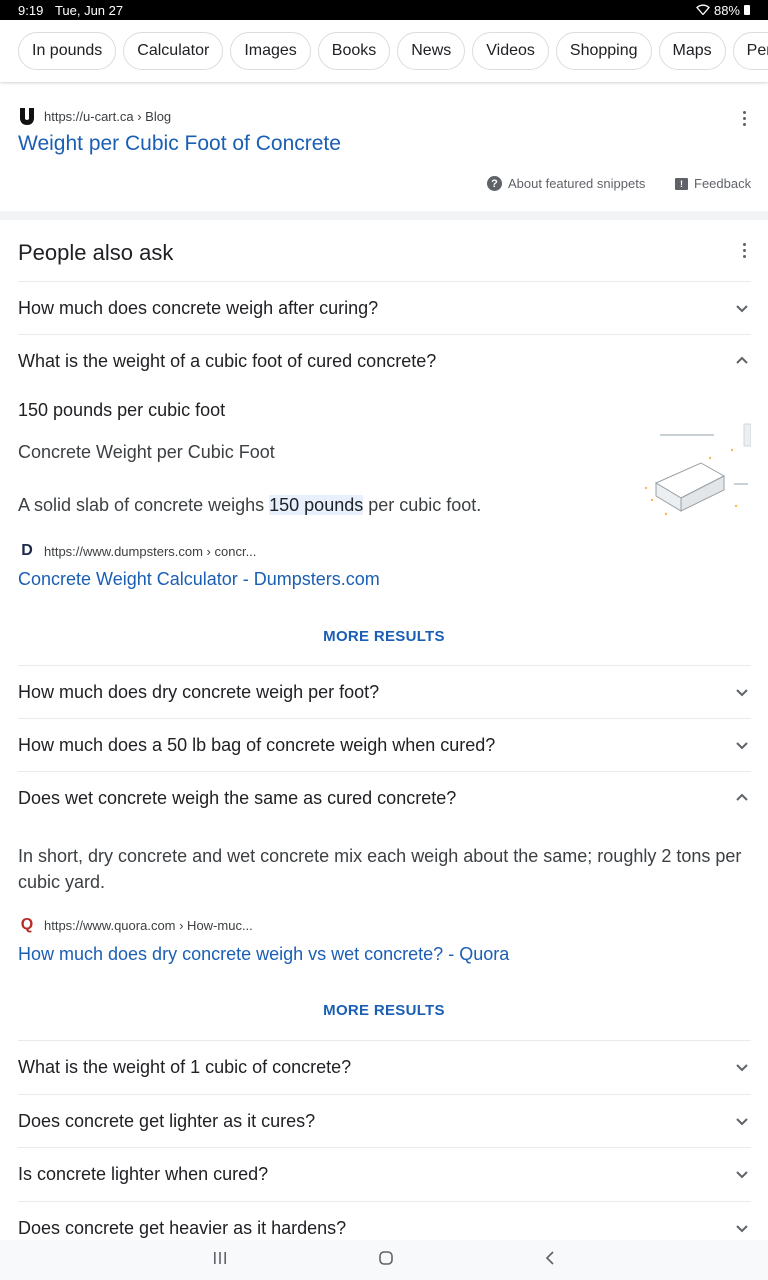  I want to click on result-more-options-icon, so click(744, 118).